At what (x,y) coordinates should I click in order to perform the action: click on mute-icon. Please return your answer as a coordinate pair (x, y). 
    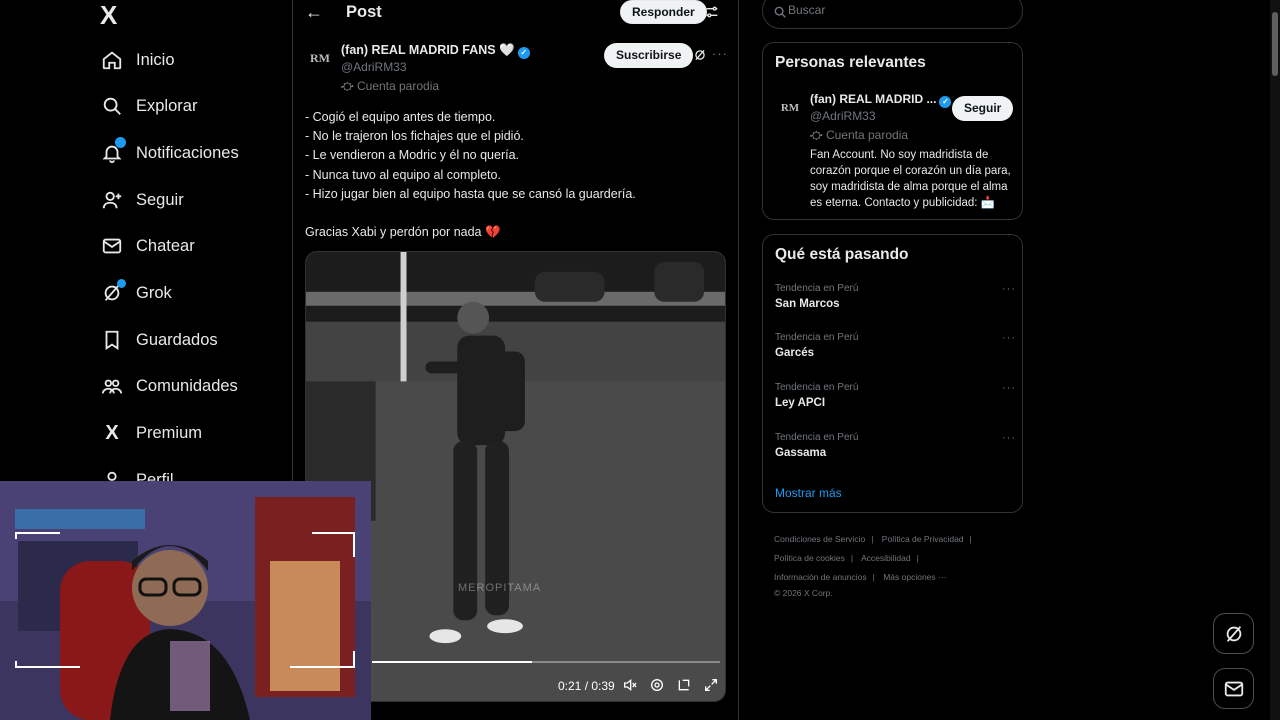
    Looking at the image, I should click on (630, 685).